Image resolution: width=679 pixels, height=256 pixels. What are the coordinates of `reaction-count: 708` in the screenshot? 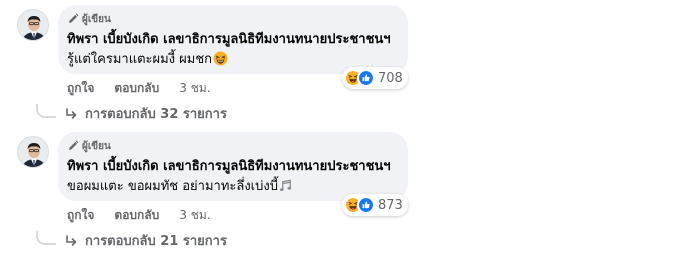 It's located at (390, 78).